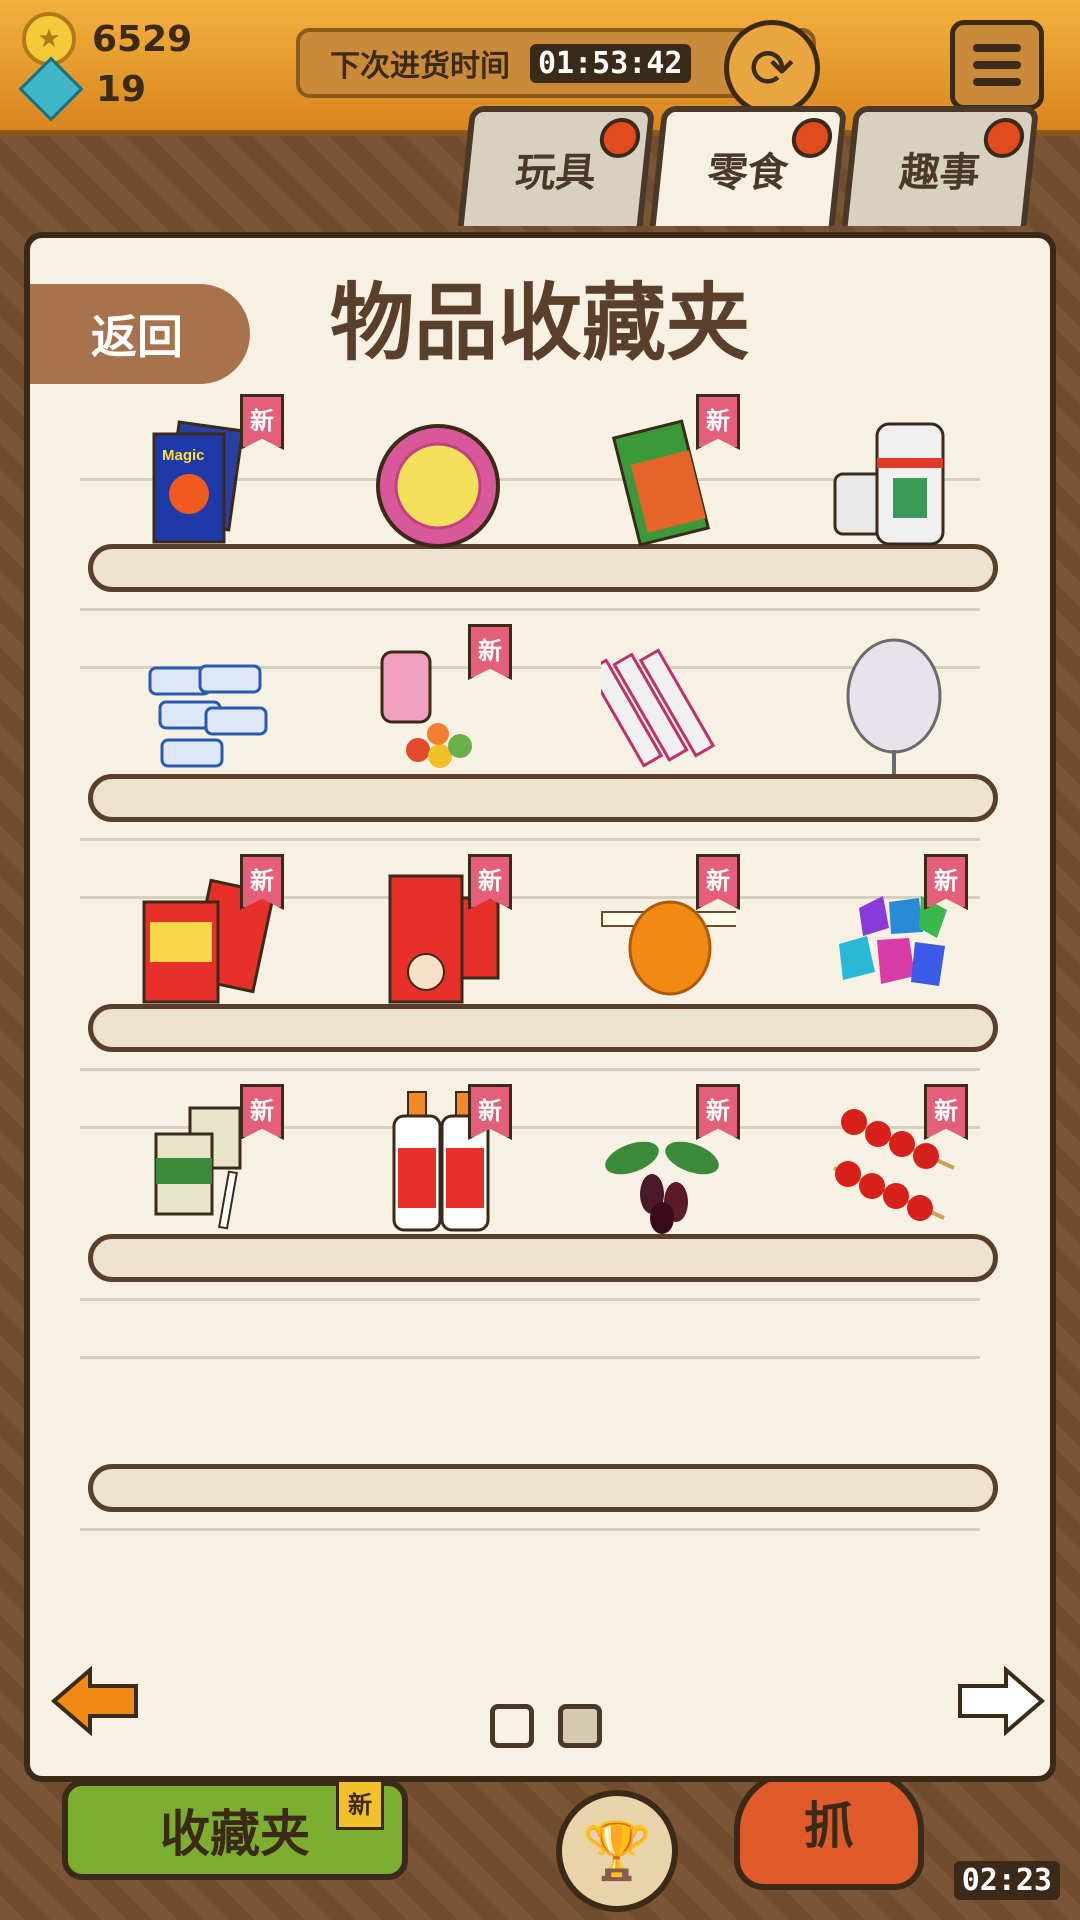  Describe the element at coordinates (1001, 1701) in the screenshot. I see `next-page-button` at that location.